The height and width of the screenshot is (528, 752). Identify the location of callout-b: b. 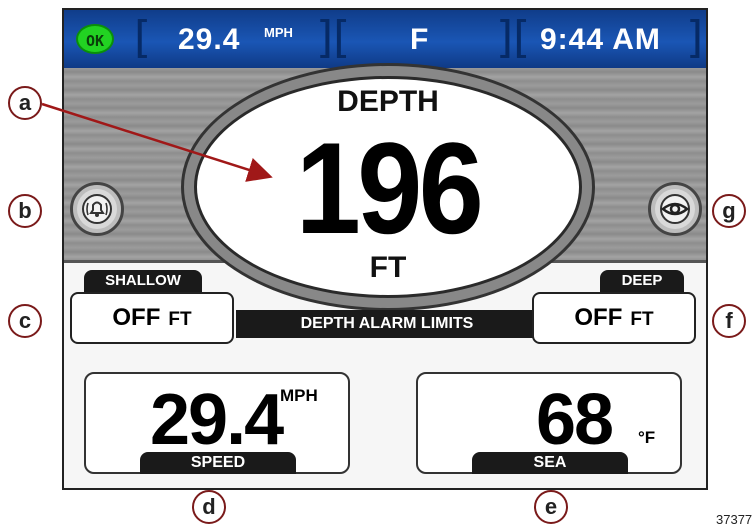
(25, 211).